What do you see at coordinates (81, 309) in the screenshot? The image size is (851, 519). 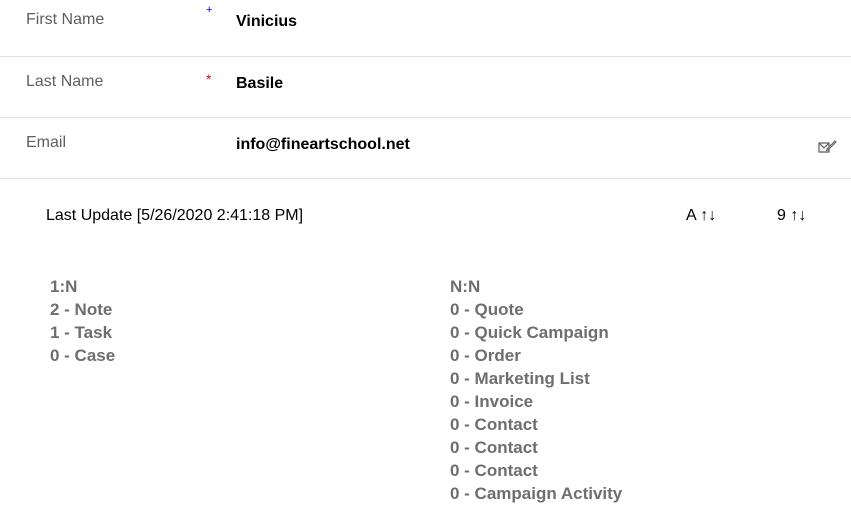 I see `list-item: 2 - Note` at bounding box center [81, 309].